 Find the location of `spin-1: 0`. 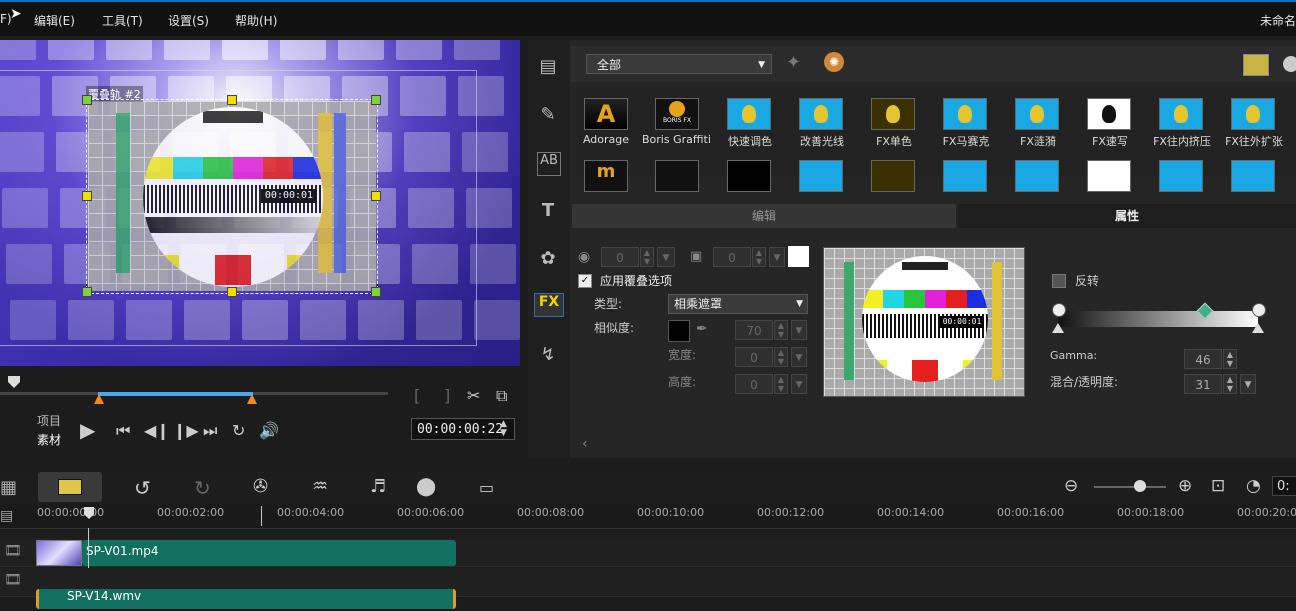

spin-1: 0 is located at coordinates (620, 257).